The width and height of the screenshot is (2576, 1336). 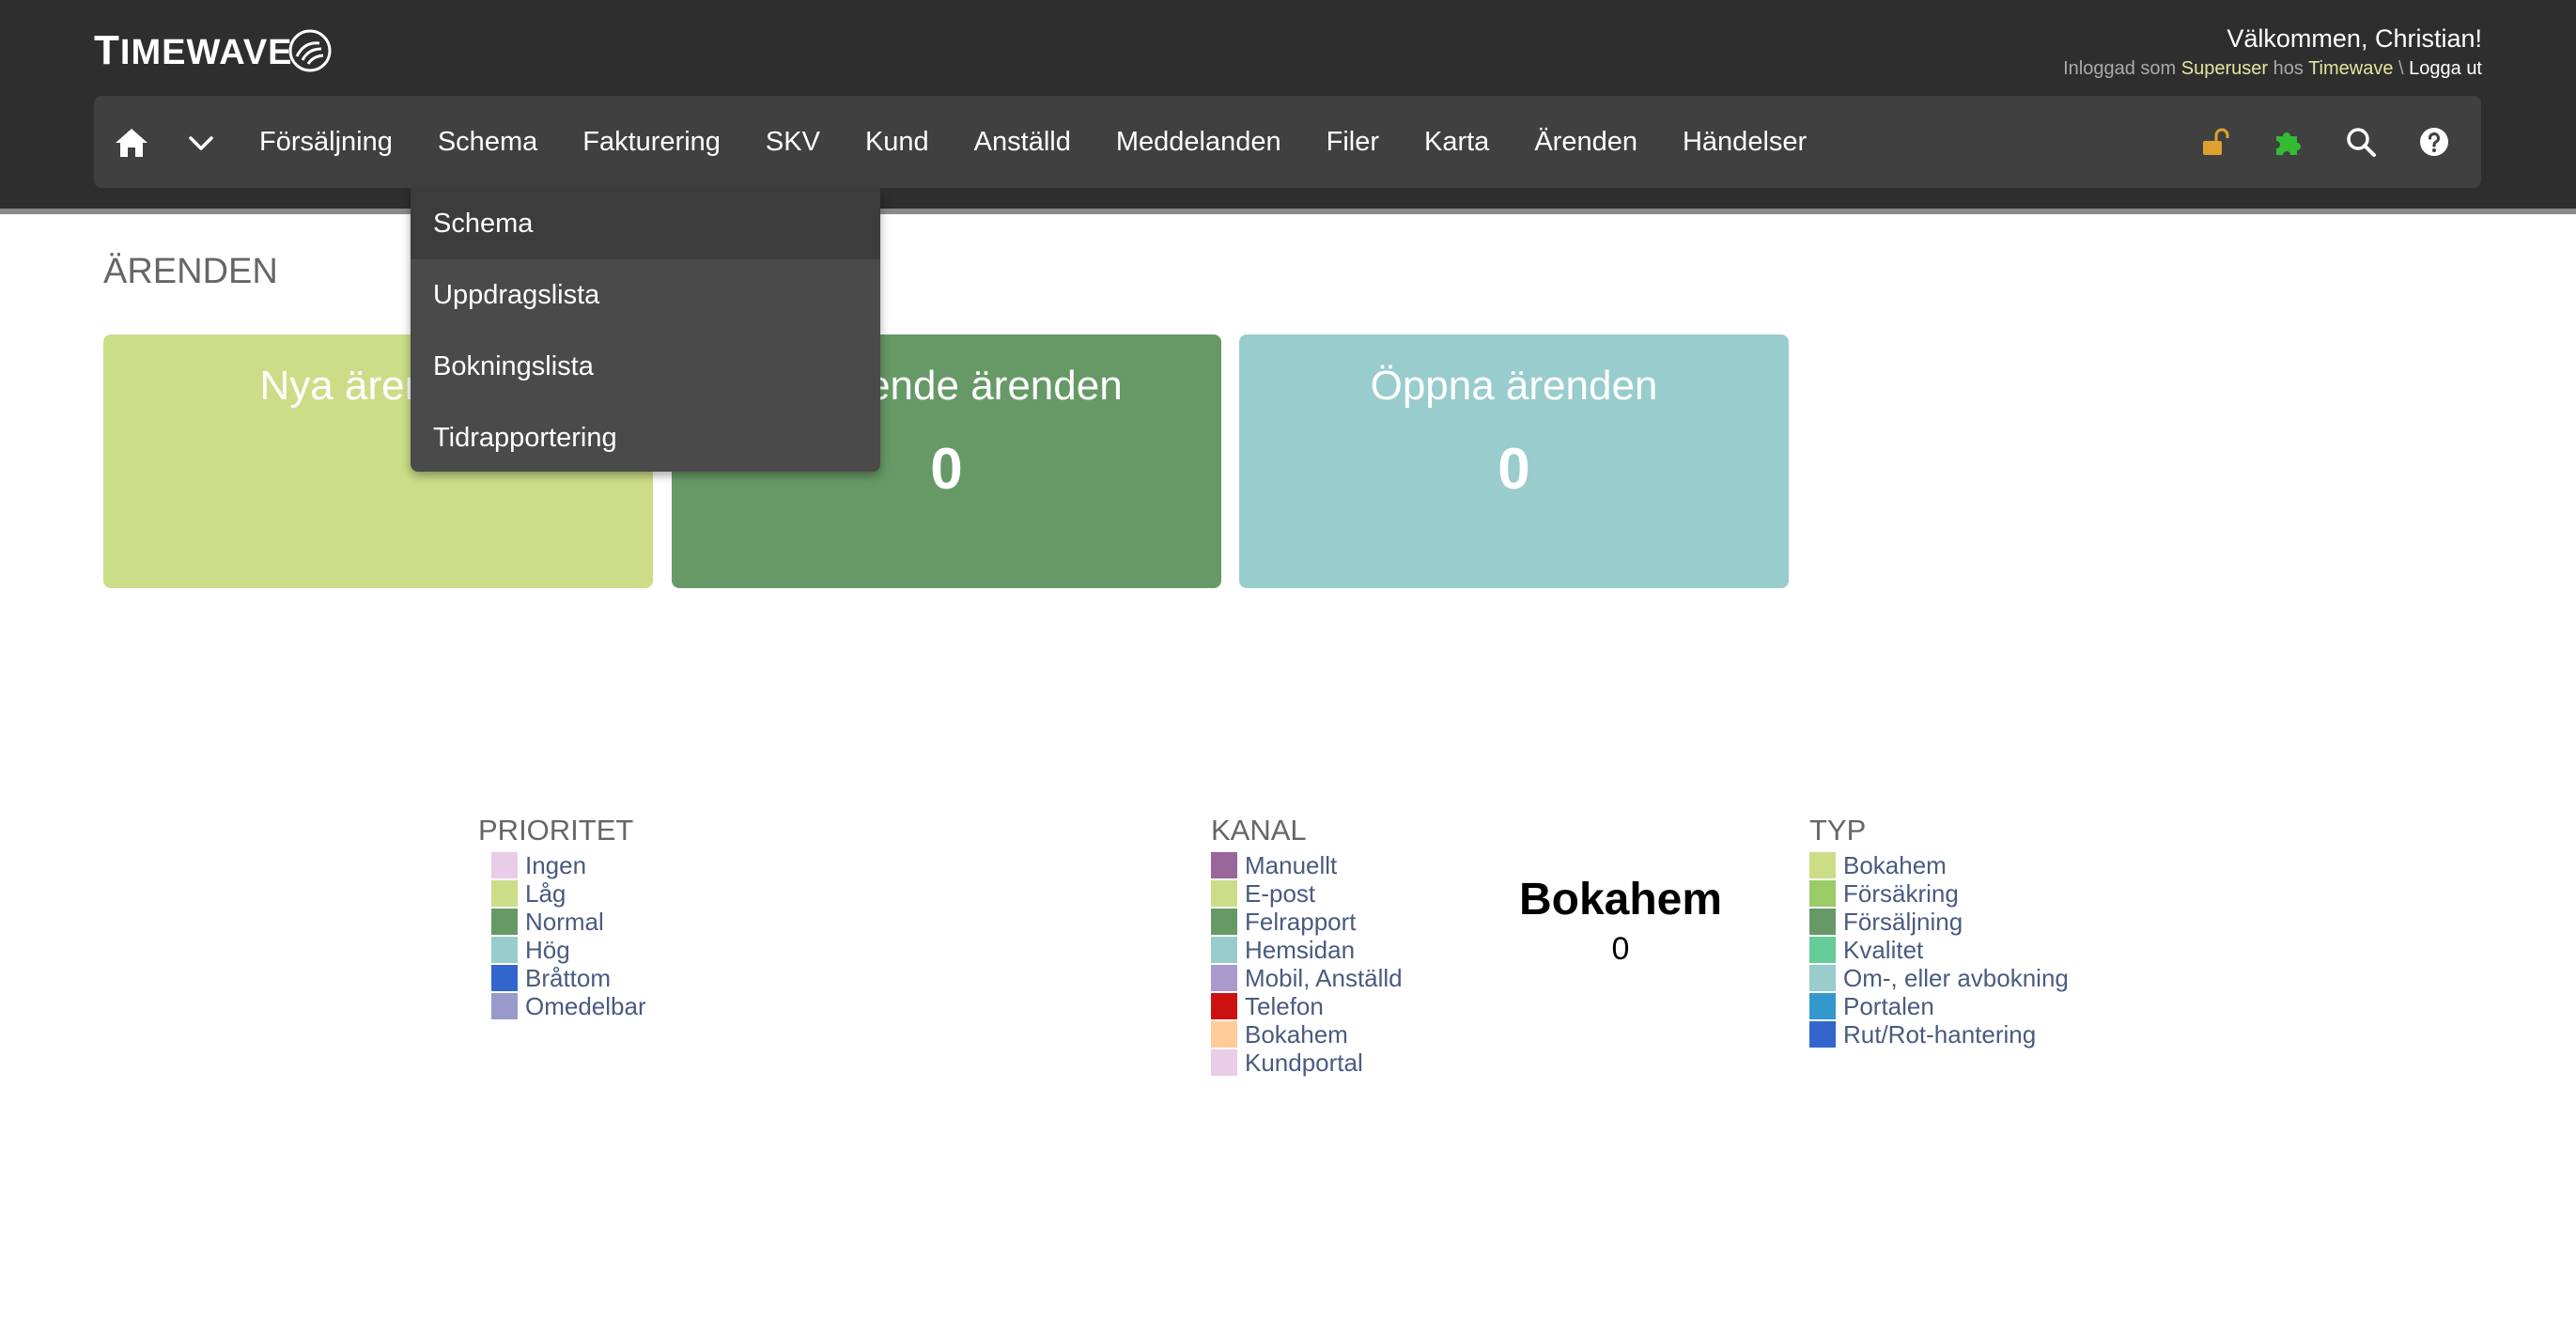 I want to click on puzzle-icon, so click(x=2287, y=142).